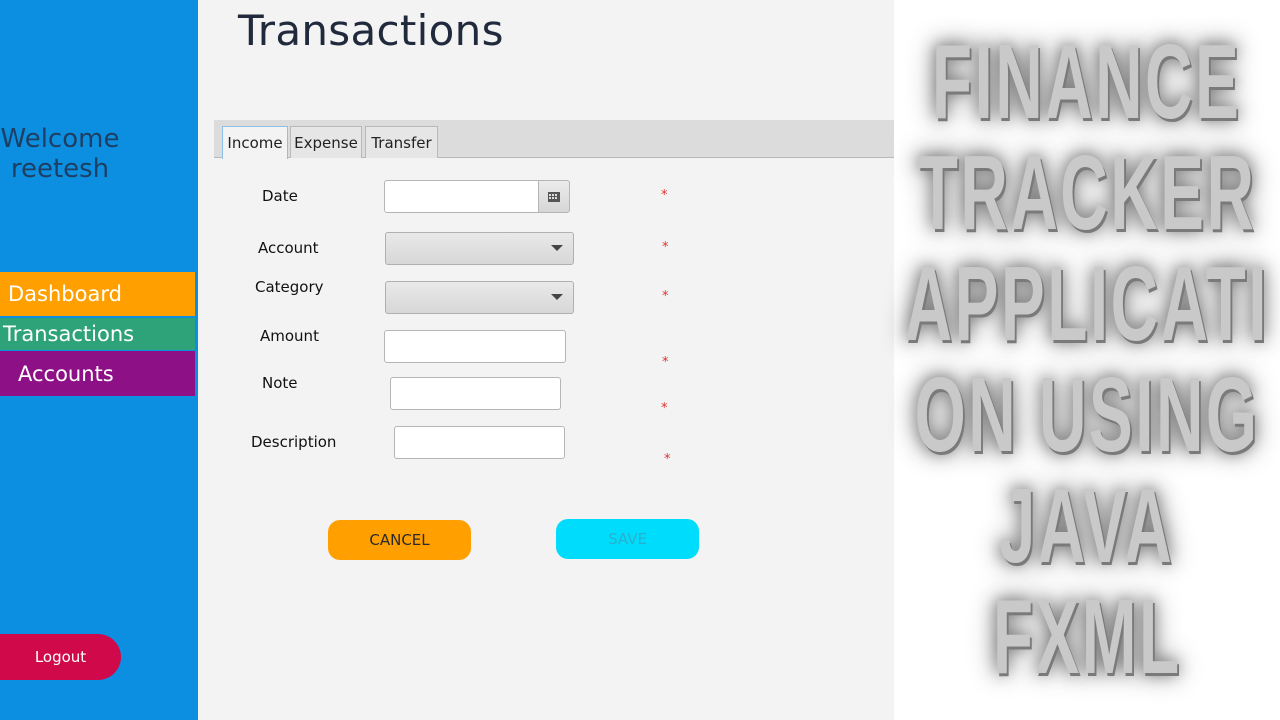 This screenshot has height=720, width=1280. What do you see at coordinates (289, 287) in the screenshot?
I see `category-label: Category` at bounding box center [289, 287].